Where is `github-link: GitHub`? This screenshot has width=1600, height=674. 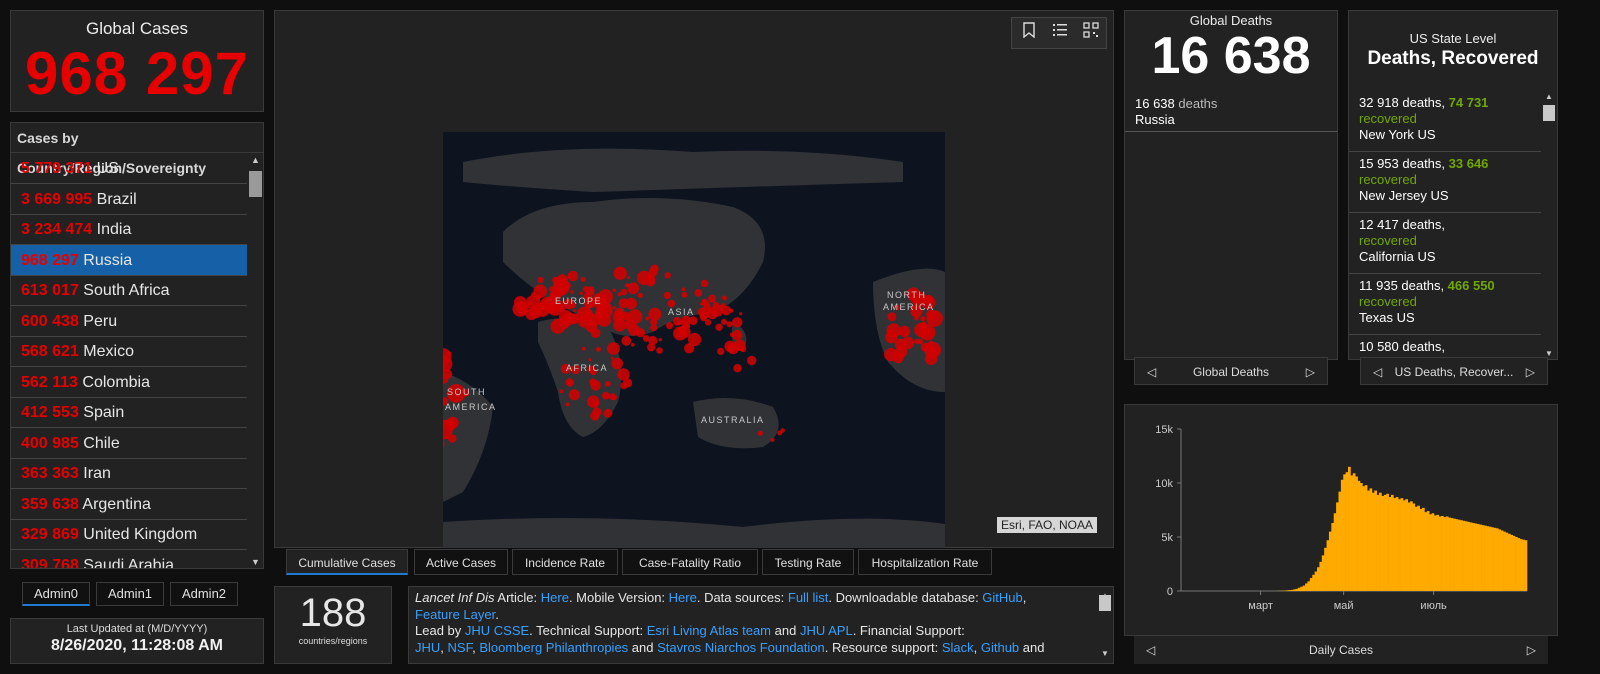 github-link: GitHub is located at coordinates (1002, 597).